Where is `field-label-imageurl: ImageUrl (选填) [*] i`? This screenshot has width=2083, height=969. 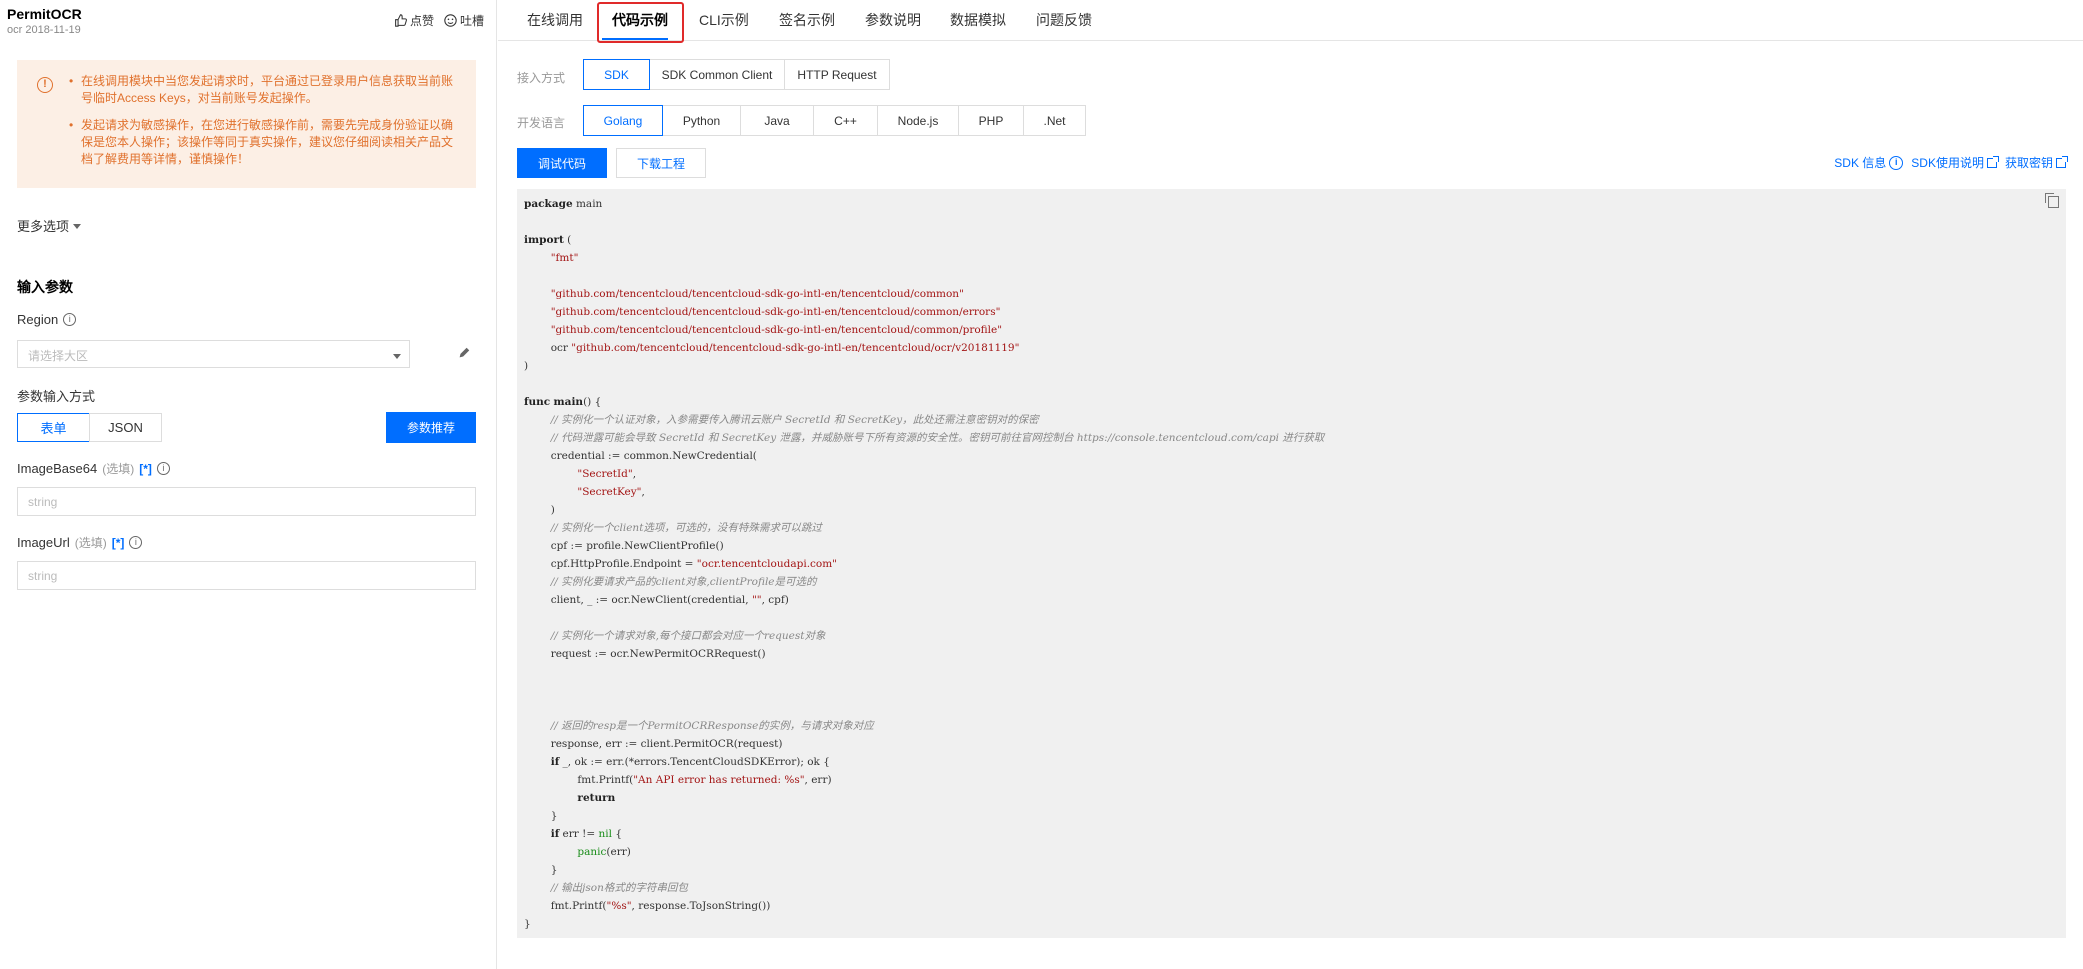 field-label-imageurl: ImageUrl (选填) [*] i is located at coordinates (80, 542).